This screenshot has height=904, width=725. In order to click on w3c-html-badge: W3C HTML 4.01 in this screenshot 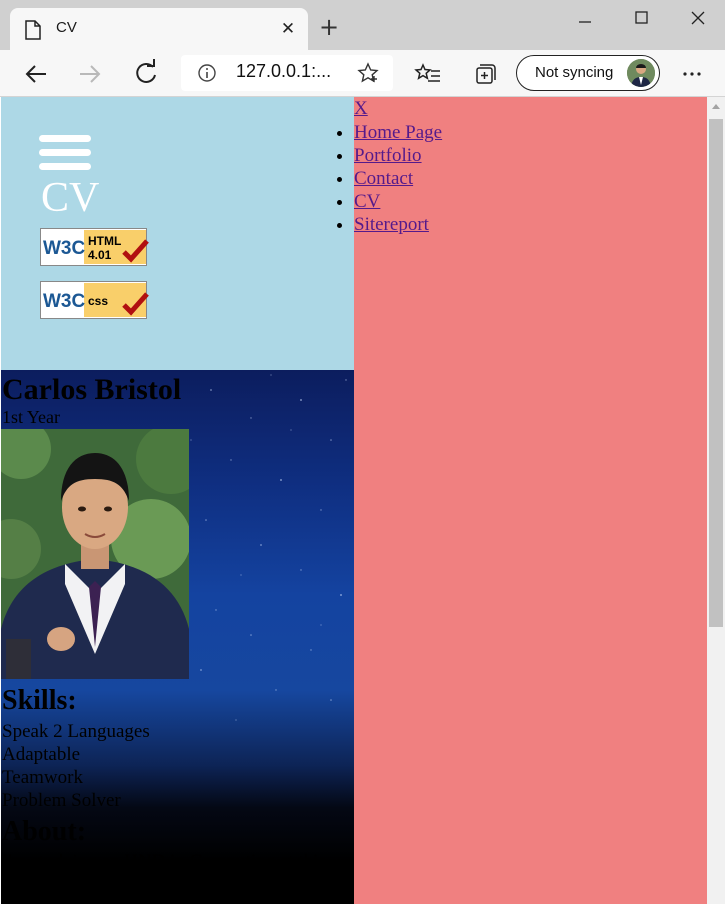, I will do `click(95, 248)`.